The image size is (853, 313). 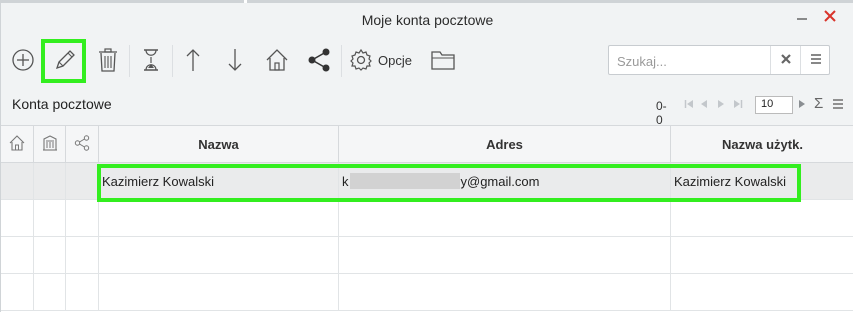 What do you see at coordinates (361, 60) in the screenshot?
I see `gear-icon` at bounding box center [361, 60].